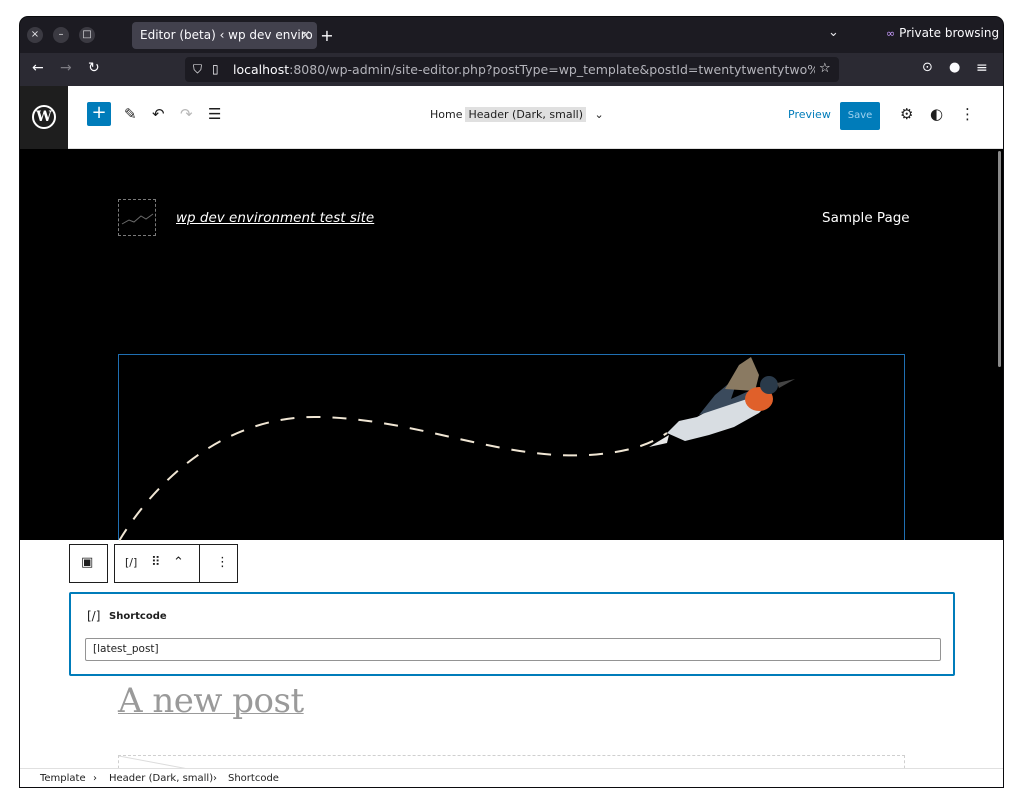 Image resolution: width=1023 pixels, height=810 pixels. What do you see at coordinates (253, 778) in the screenshot?
I see `breadcrumb-shortcode: Shortcode` at bounding box center [253, 778].